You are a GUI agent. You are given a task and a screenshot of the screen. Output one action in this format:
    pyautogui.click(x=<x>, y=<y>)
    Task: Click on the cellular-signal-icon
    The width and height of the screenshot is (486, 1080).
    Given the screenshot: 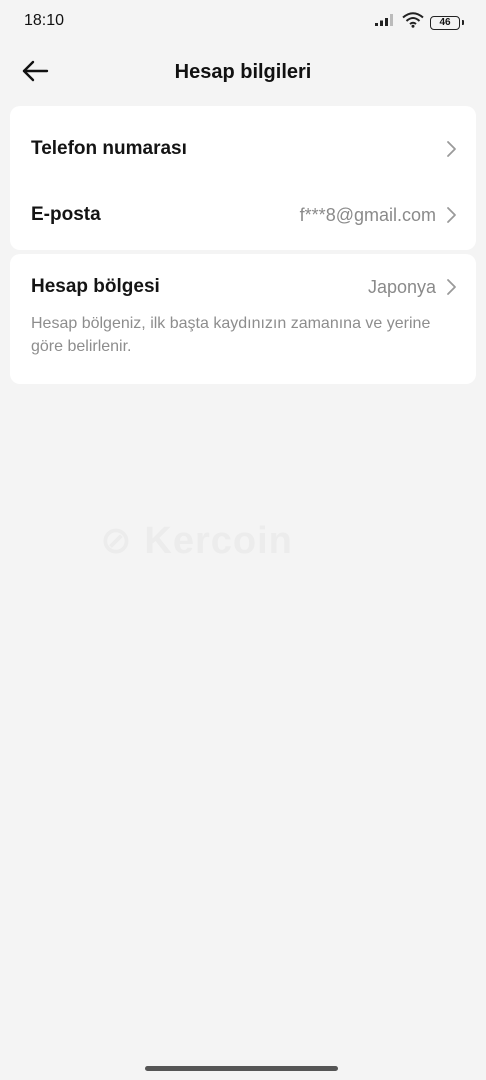 What is the action you would take?
    pyautogui.click(x=385, y=22)
    